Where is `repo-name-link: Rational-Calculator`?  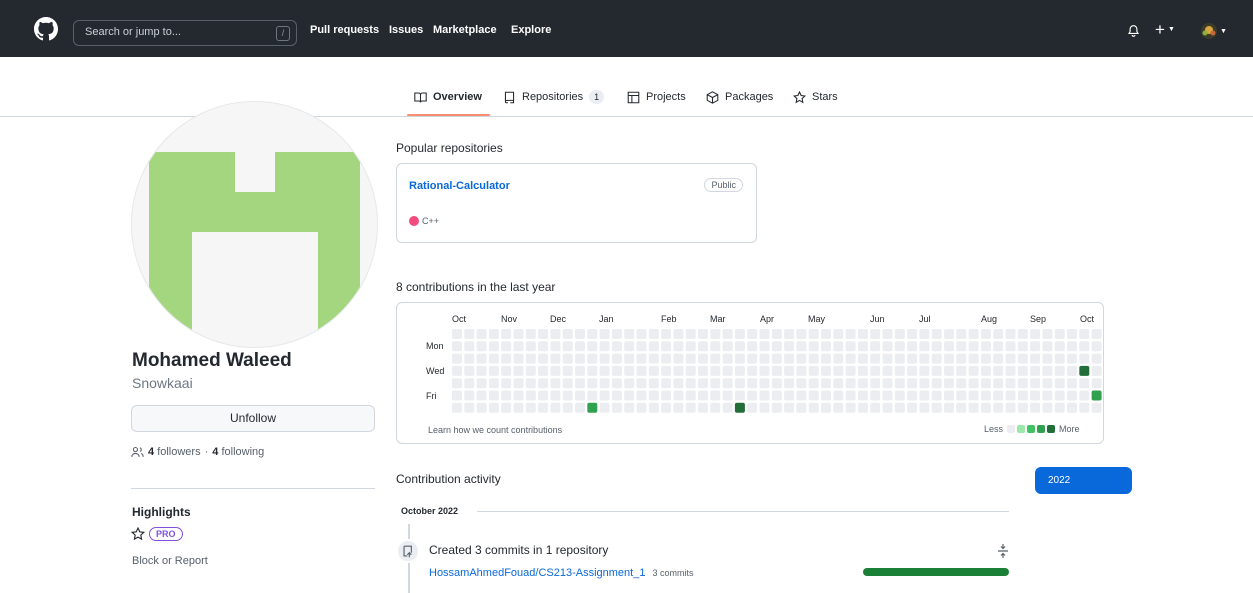 repo-name-link: Rational-Calculator is located at coordinates (459, 186).